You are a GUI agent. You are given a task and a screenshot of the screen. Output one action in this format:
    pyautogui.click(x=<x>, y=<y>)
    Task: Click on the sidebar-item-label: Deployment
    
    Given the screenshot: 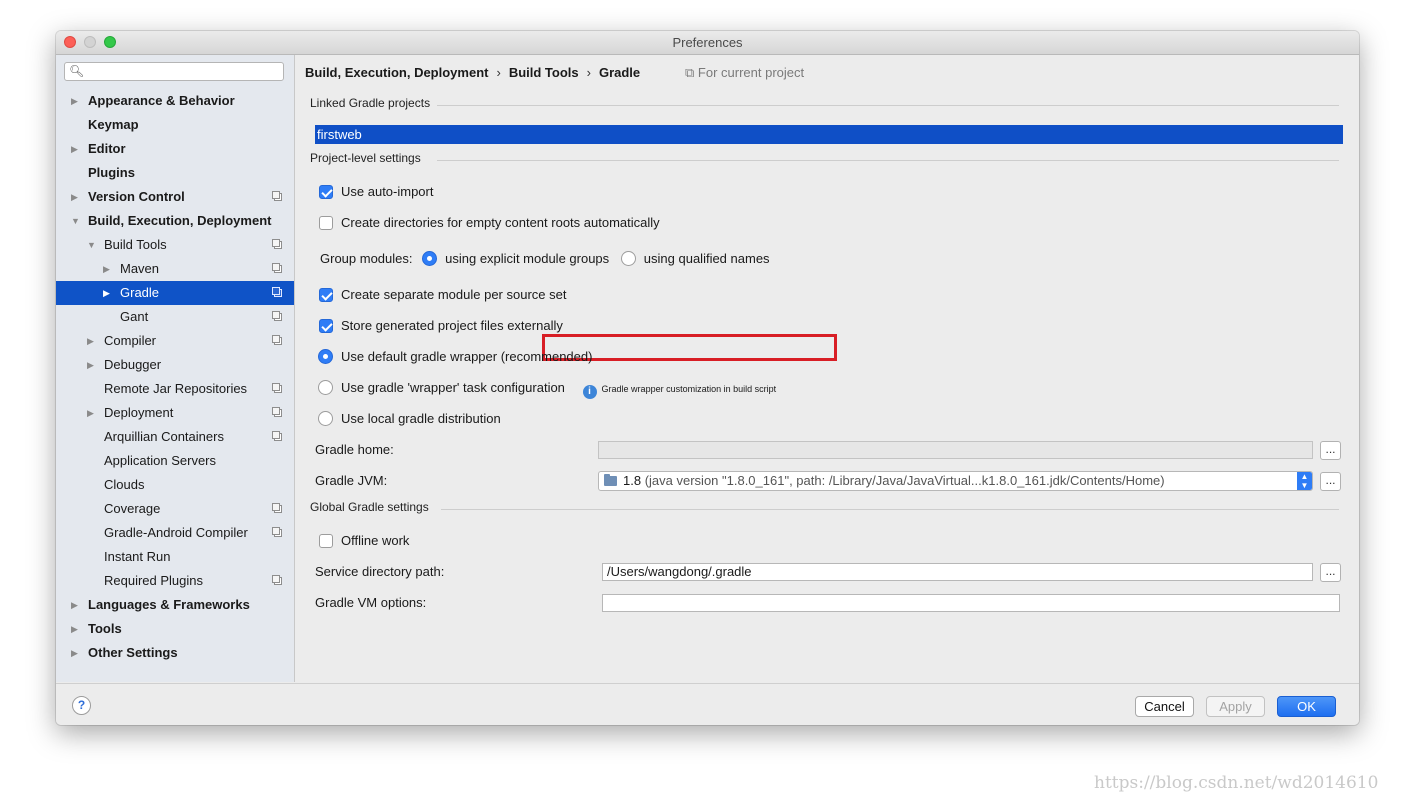 What is the action you would take?
    pyautogui.click(x=139, y=412)
    